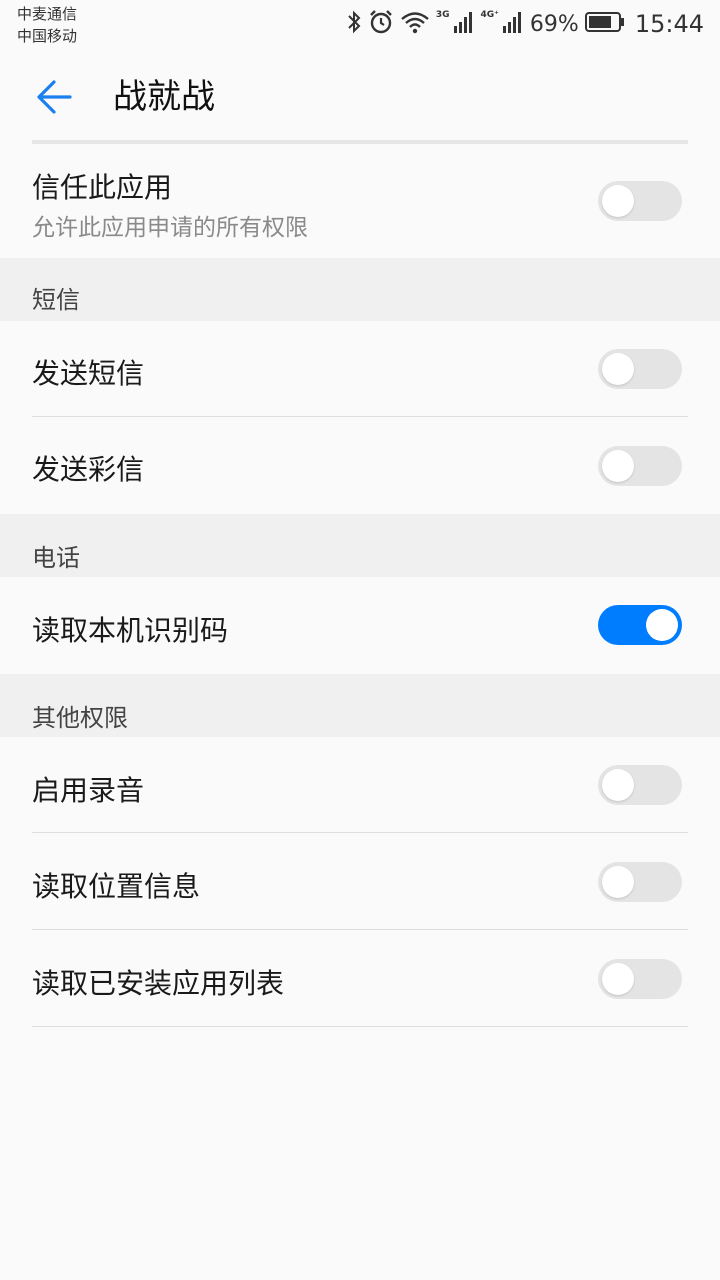  Describe the element at coordinates (360, 978) in the screenshot. I see `permission-row-installed-apps: 读取已安装应用列表` at that location.